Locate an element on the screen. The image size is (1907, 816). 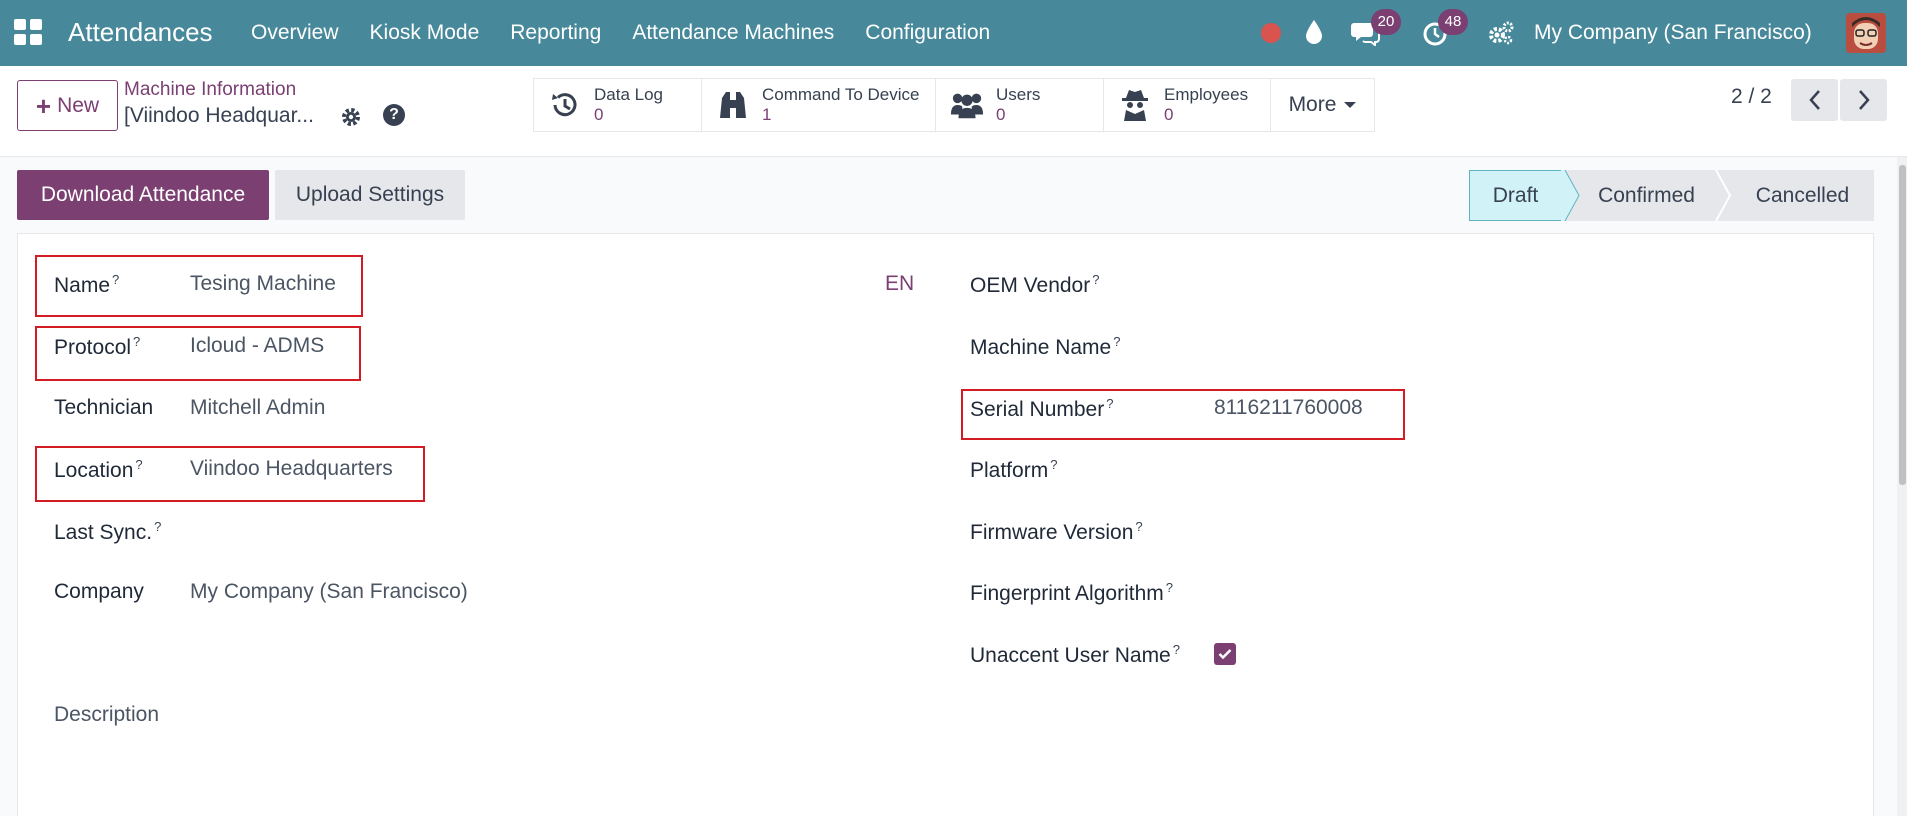
spy-icon is located at coordinates (1135, 105).